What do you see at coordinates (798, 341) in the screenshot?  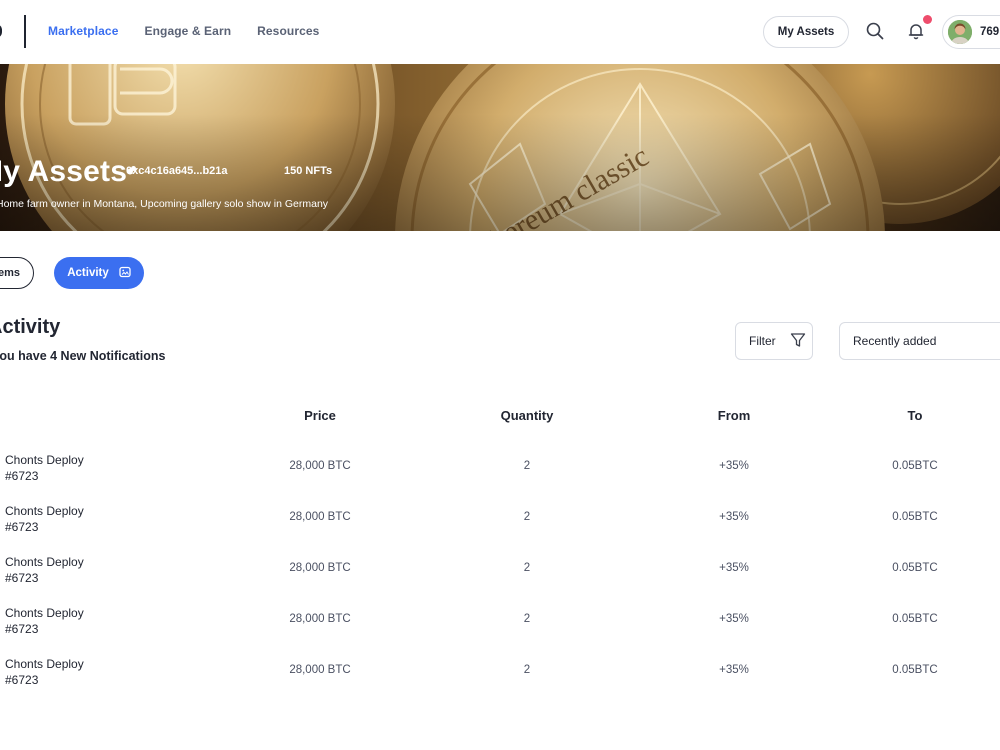 I see `filter-icon` at bounding box center [798, 341].